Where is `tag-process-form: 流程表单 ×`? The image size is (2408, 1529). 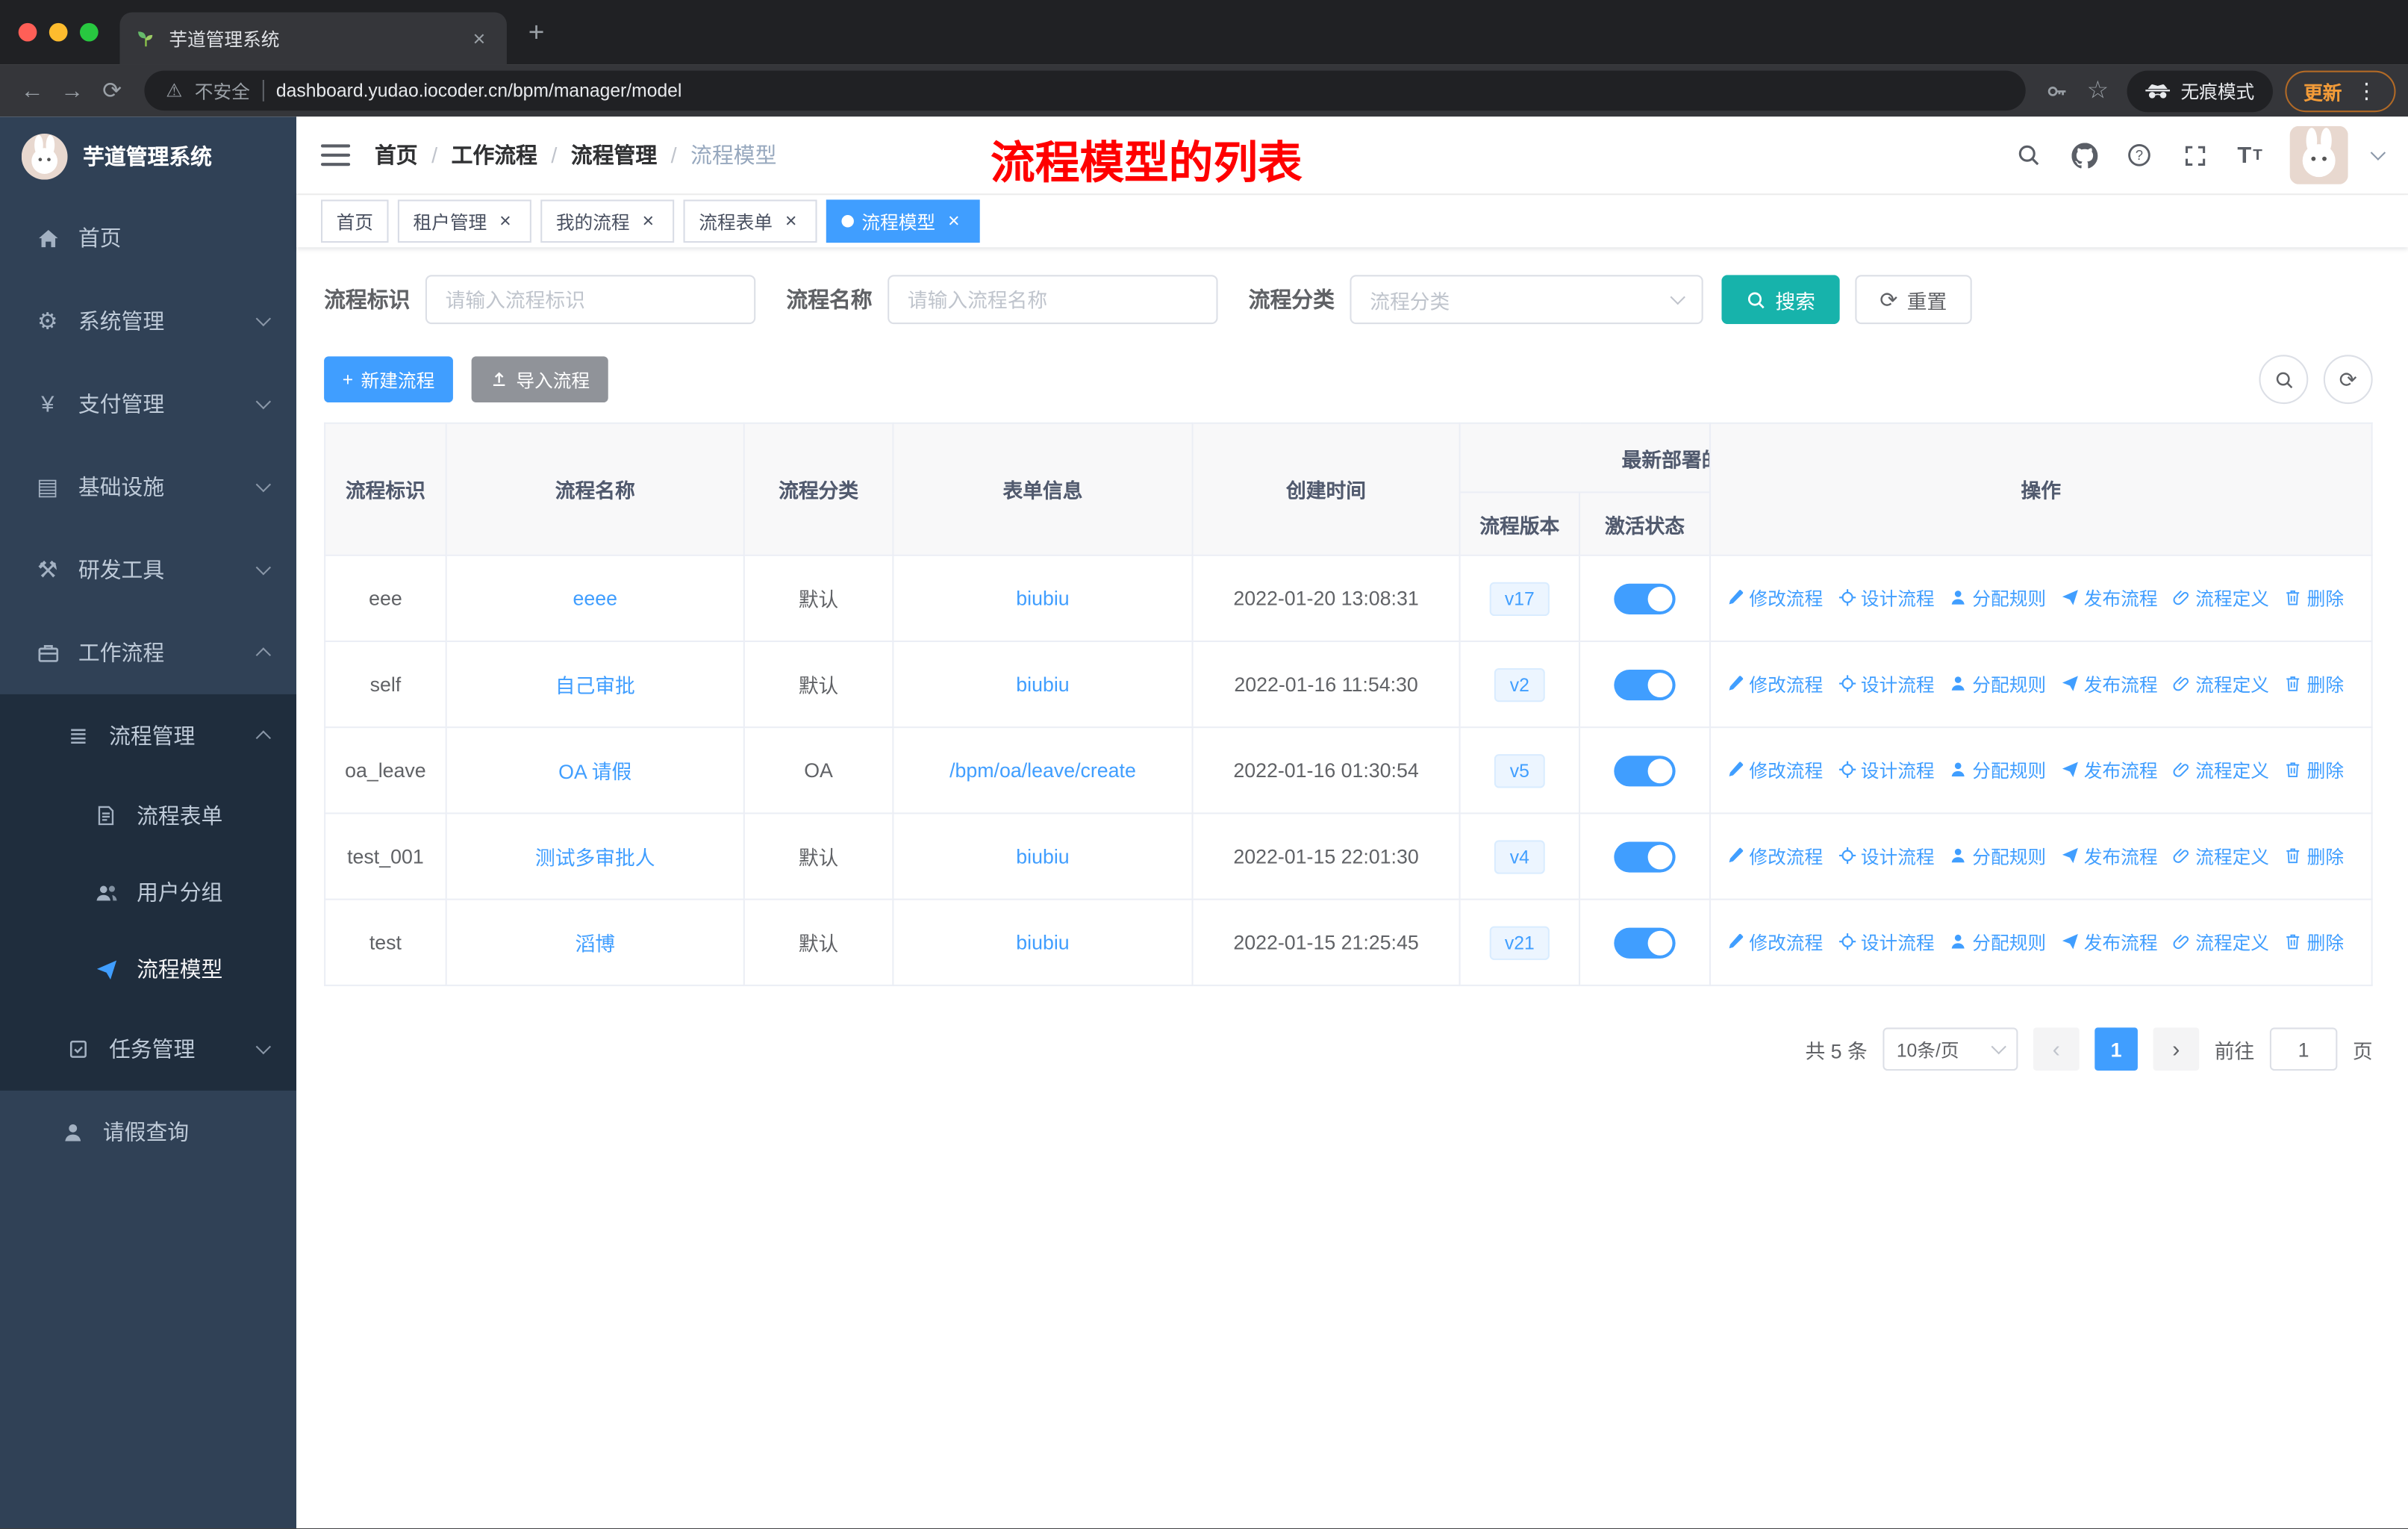
tag-process-form: 流程表单 × is located at coordinates (750, 221).